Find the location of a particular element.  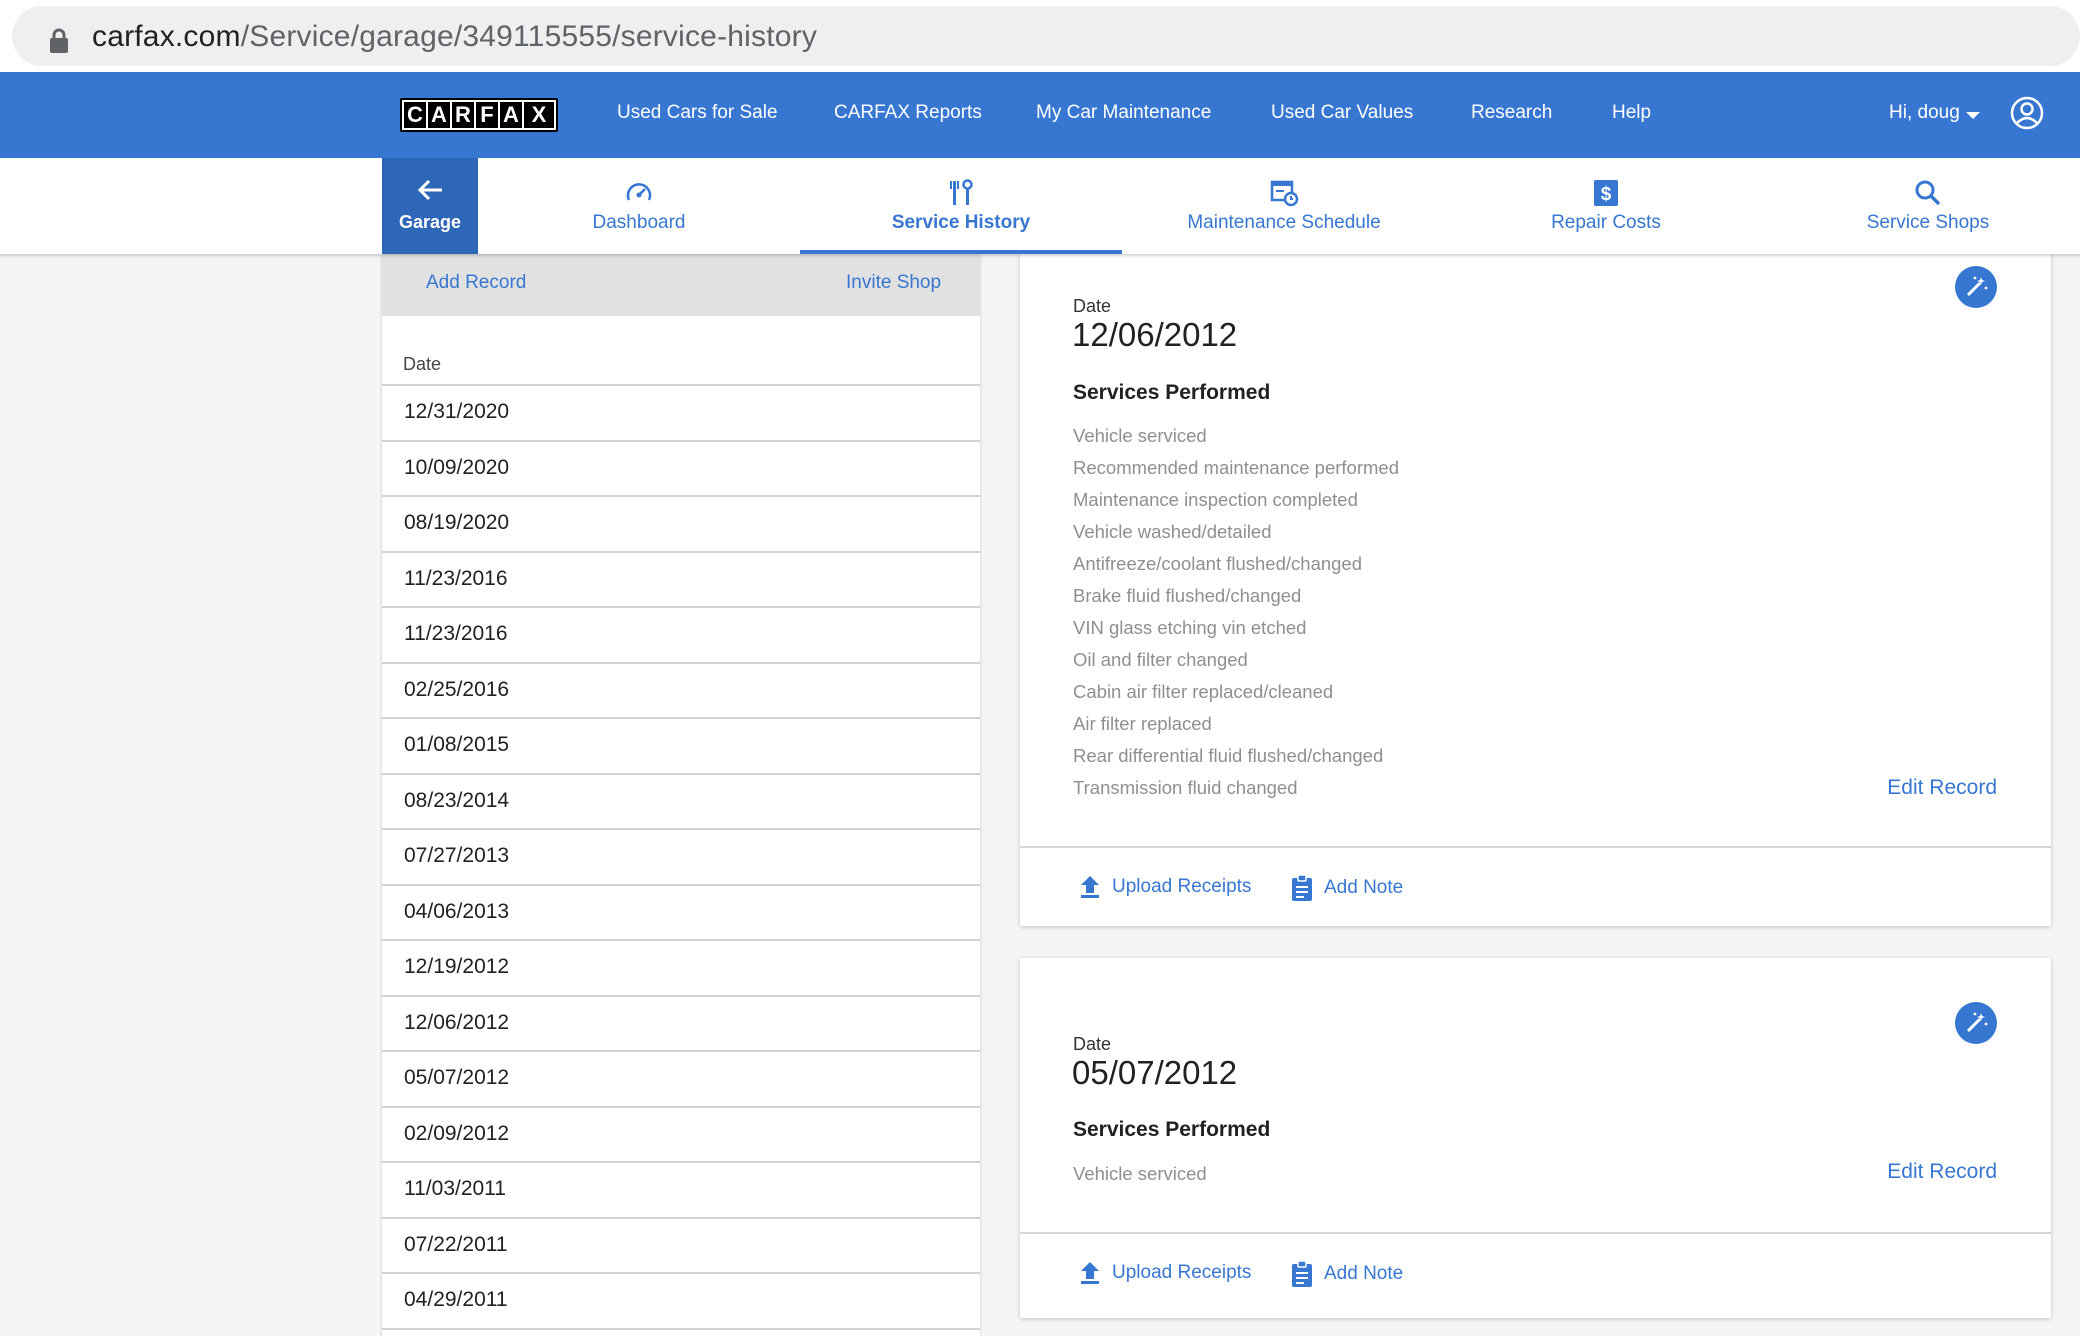

date-list-item: 04/06/2013 is located at coordinates (681, 913).